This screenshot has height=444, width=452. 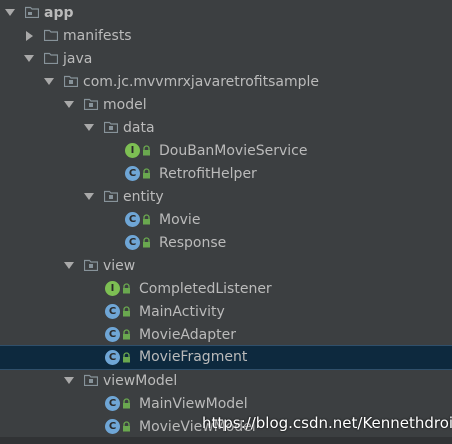 I want to click on tree-node-model: model, so click(x=226, y=105).